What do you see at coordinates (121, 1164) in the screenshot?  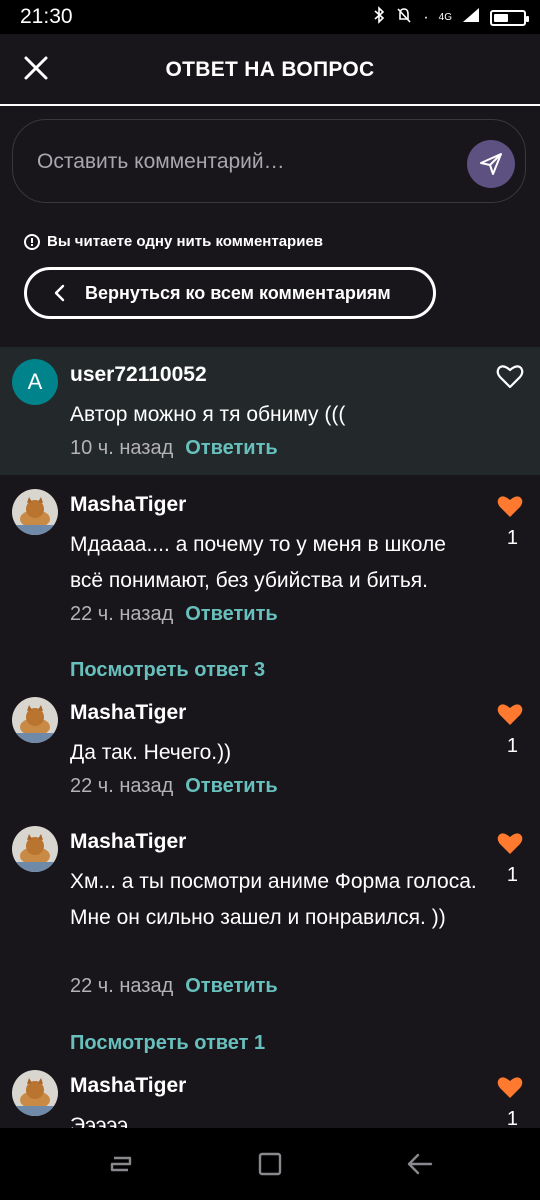 I see `recent-apps-button` at bounding box center [121, 1164].